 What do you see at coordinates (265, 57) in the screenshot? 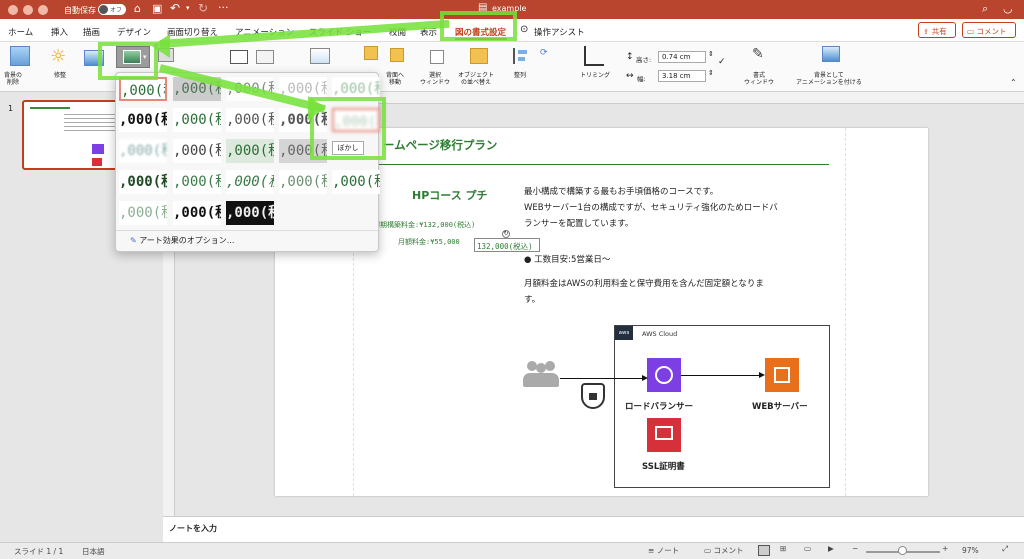
I see `picture-effects-icon` at bounding box center [265, 57].